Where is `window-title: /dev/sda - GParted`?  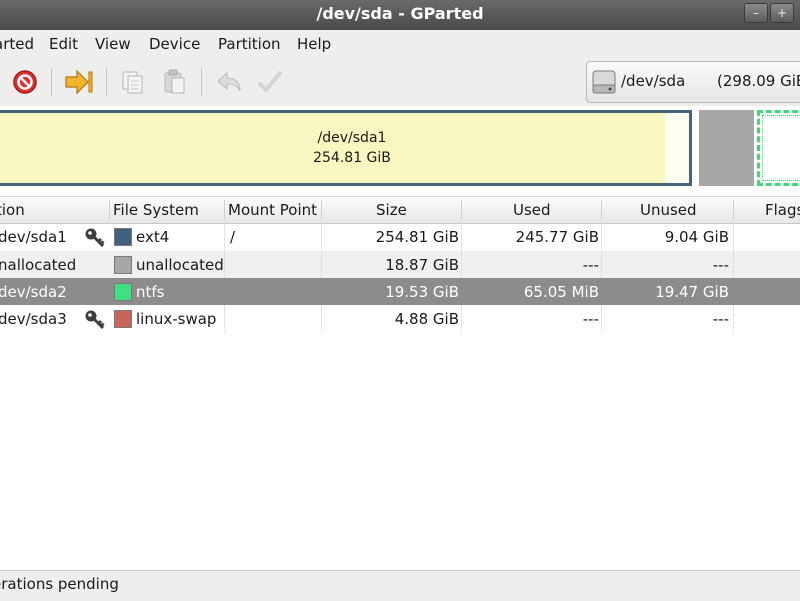
window-title: /dev/sda - GParted is located at coordinates (400, 13).